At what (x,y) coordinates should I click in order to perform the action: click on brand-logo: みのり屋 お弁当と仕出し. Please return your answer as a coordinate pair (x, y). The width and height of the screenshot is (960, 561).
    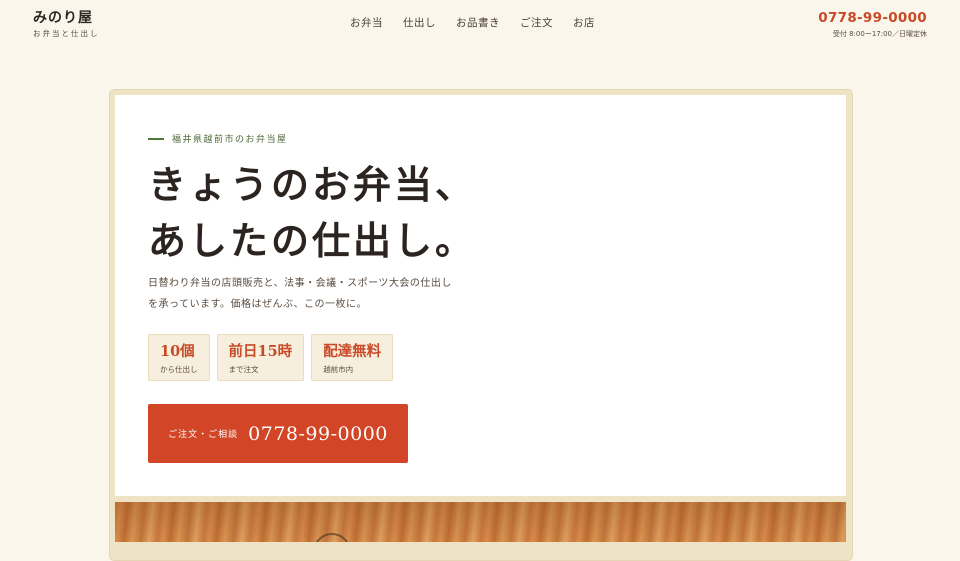
    Looking at the image, I should click on (66, 24).